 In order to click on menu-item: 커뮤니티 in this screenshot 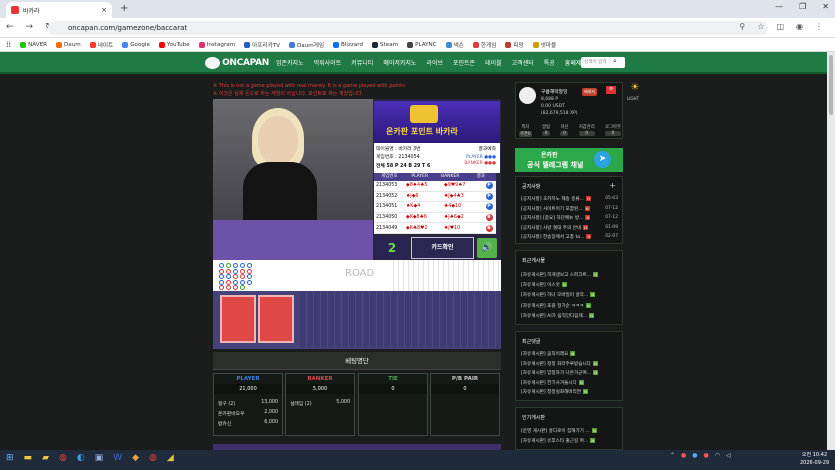, I will do `click(362, 62)`.